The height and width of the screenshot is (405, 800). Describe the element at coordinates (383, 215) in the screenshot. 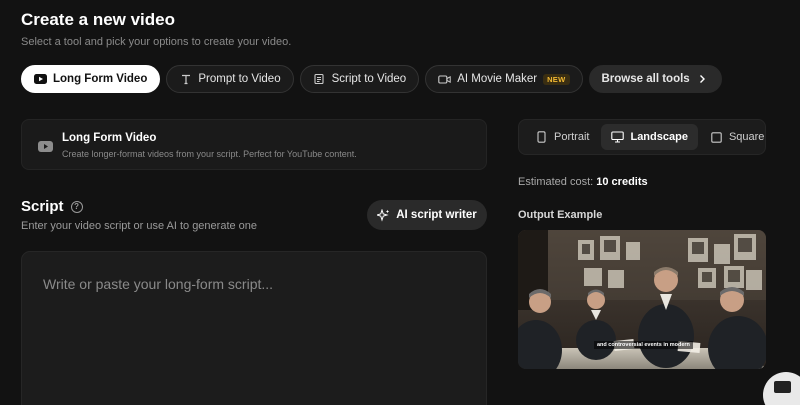

I see `sparkle-icon` at that location.